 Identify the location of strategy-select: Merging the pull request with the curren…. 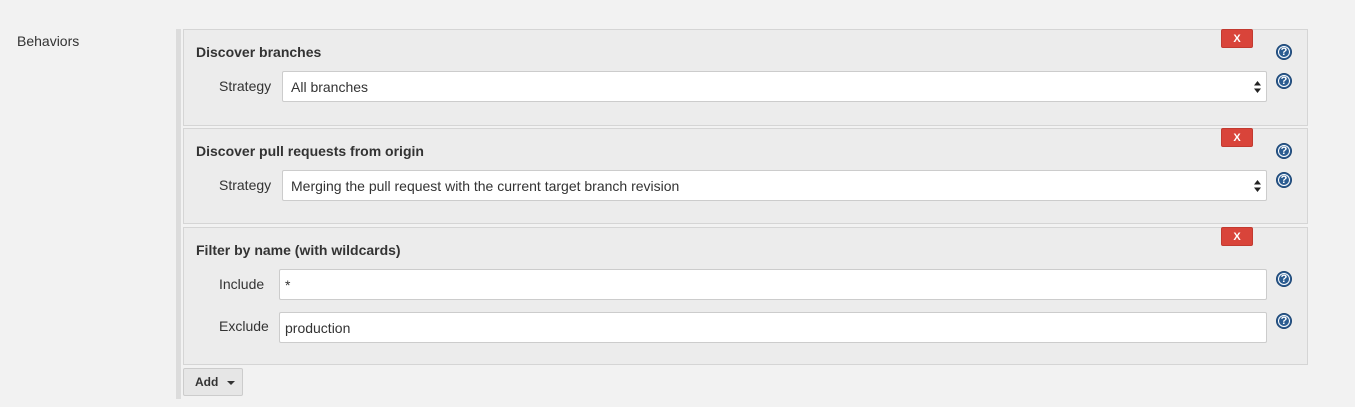
(774, 185).